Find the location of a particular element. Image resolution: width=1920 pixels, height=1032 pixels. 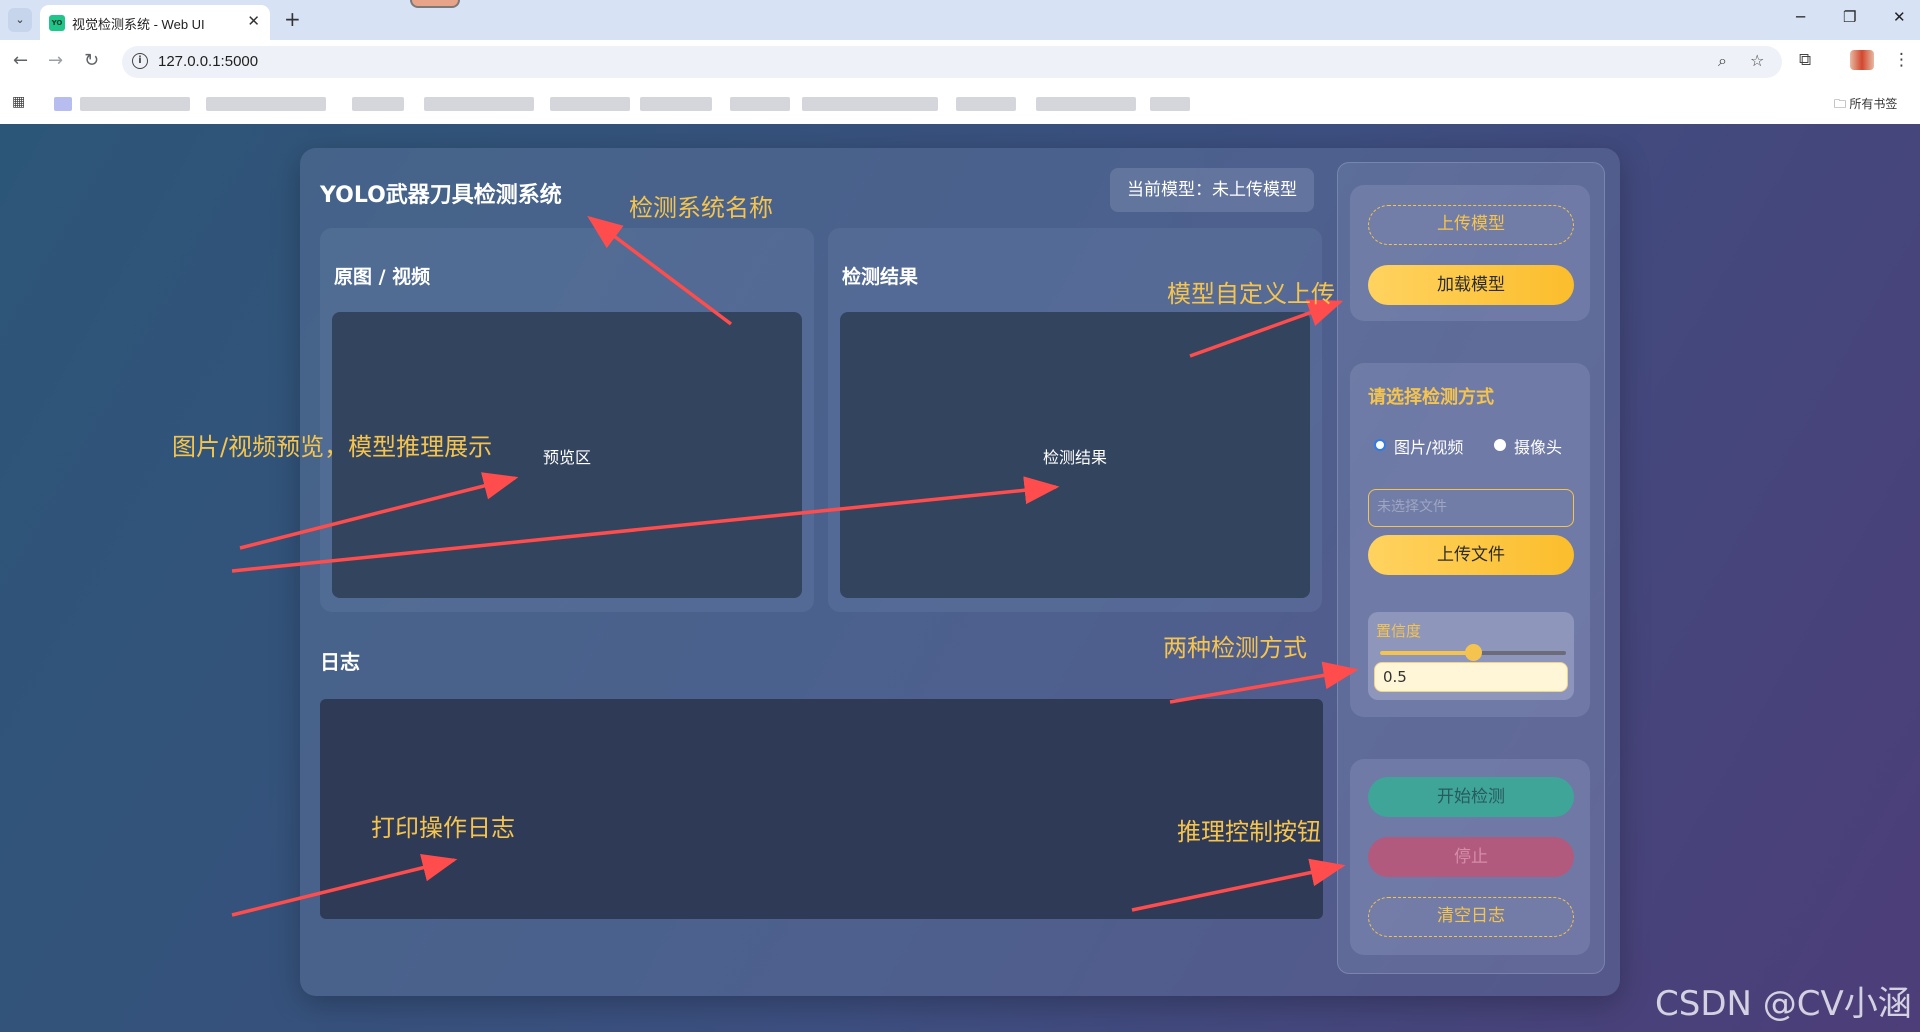

forward-arrow-icon: → is located at coordinates (55, 60).